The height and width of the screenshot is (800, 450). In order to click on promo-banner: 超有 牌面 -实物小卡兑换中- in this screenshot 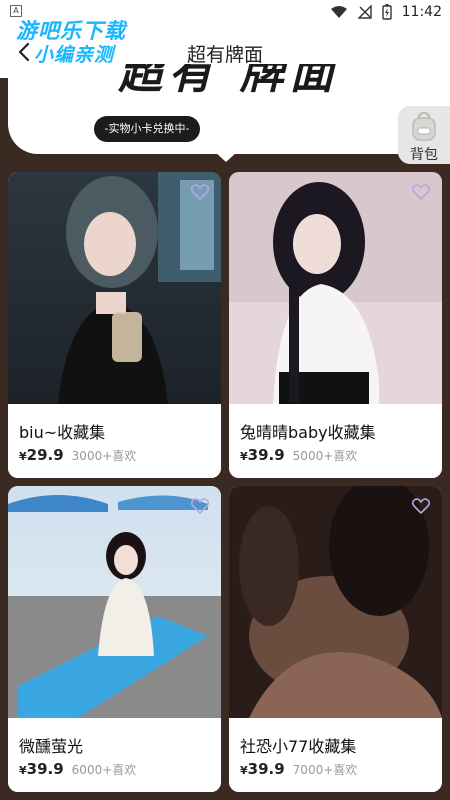, I will do `click(229, 109)`.